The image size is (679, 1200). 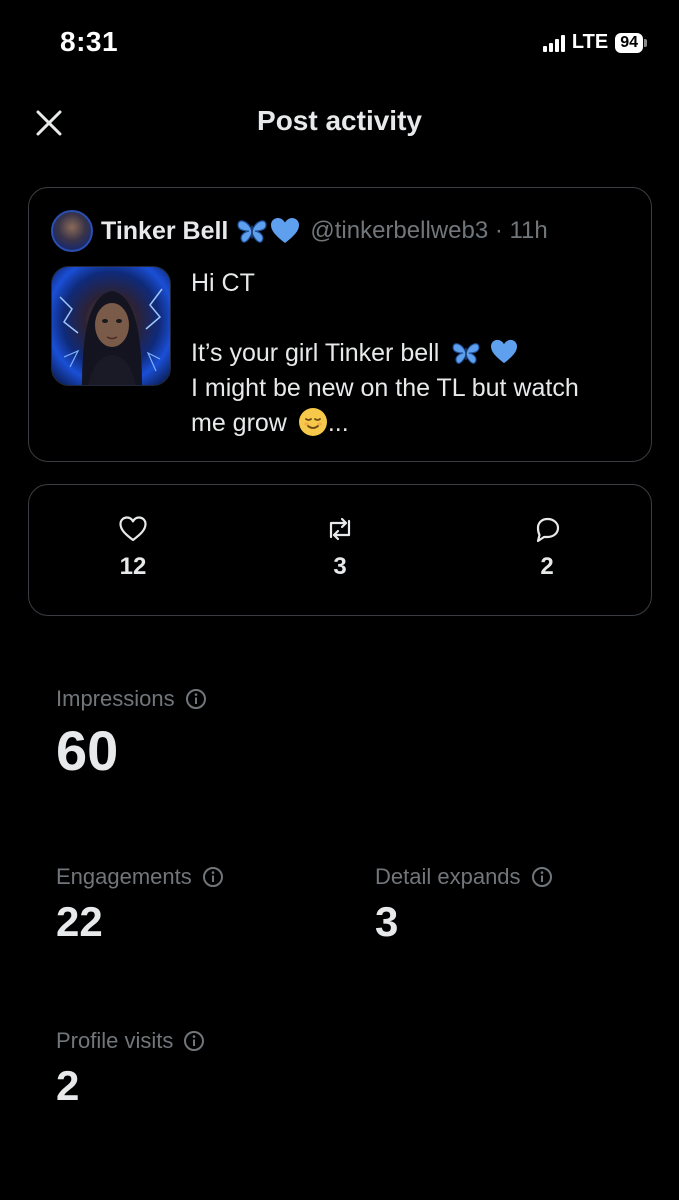 What do you see at coordinates (115, 698) in the screenshot?
I see `impressions-label: Impressions` at bounding box center [115, 698].